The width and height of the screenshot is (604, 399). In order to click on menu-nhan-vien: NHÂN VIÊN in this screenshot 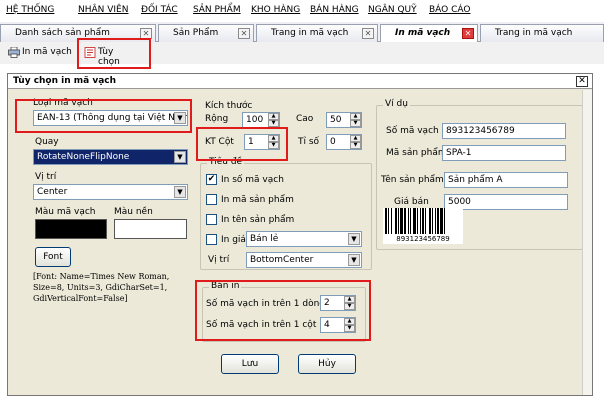, I will do `click(103, 10)`.